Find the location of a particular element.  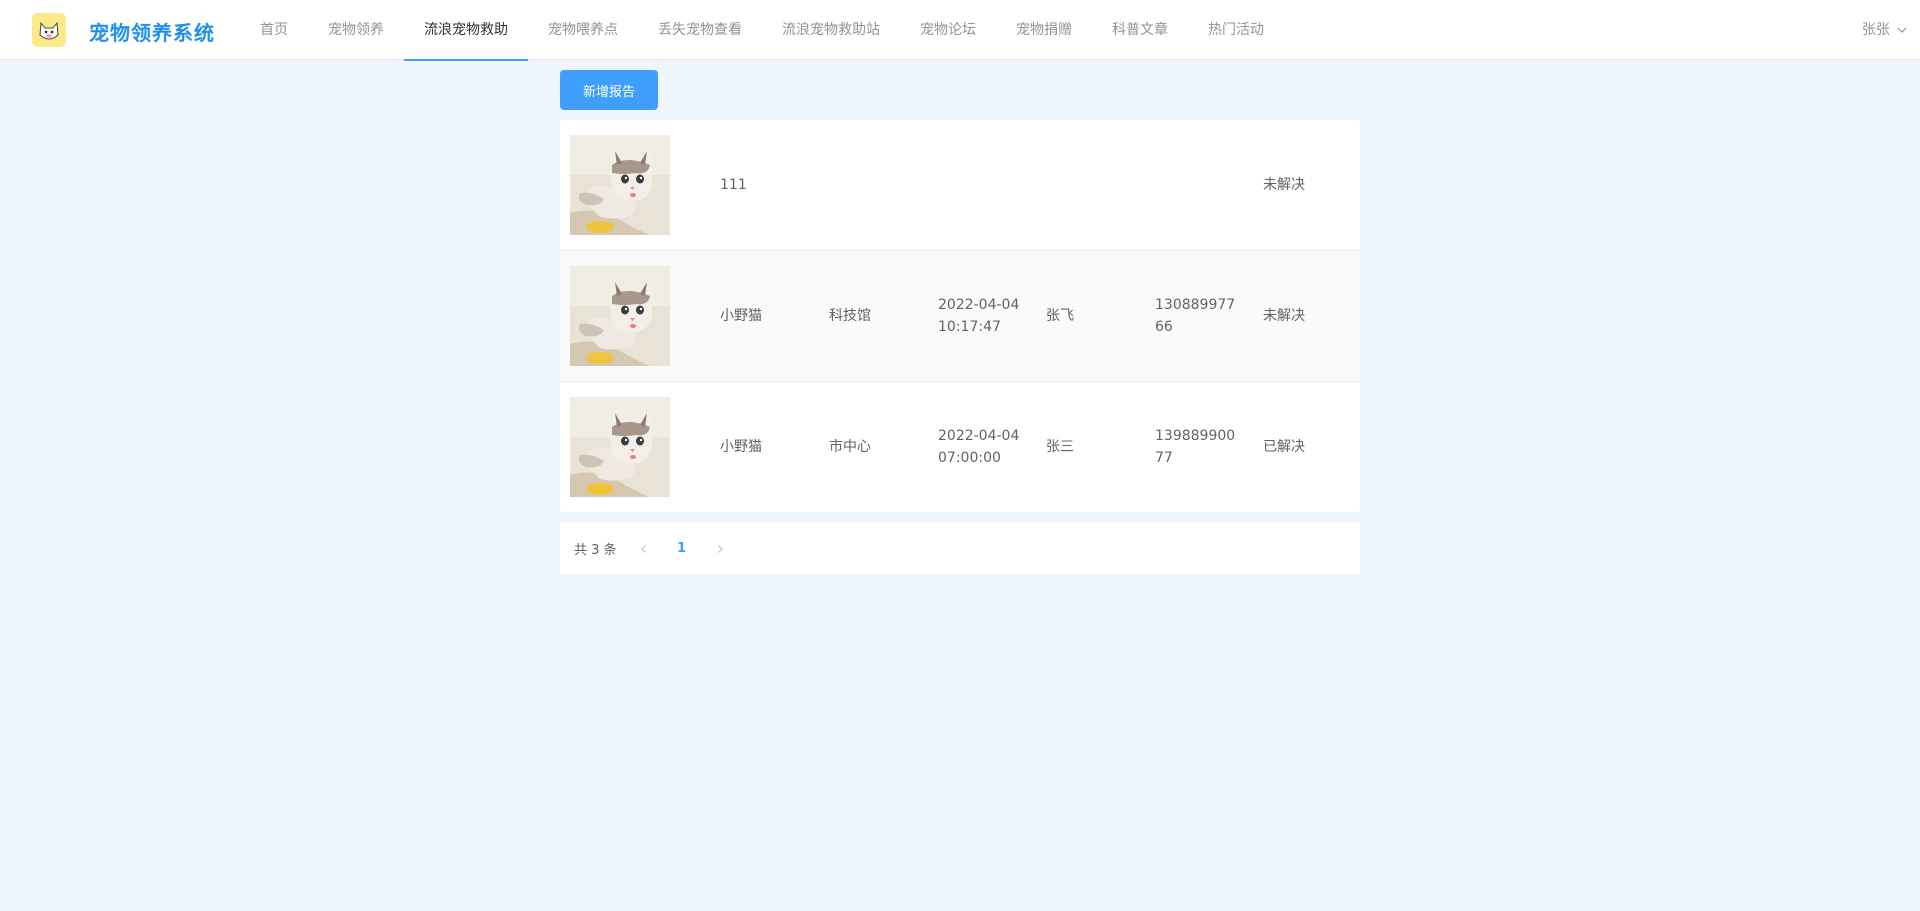

nav-item-feeding-points: 宠物喂养点 is located at coordinates (583, 30).